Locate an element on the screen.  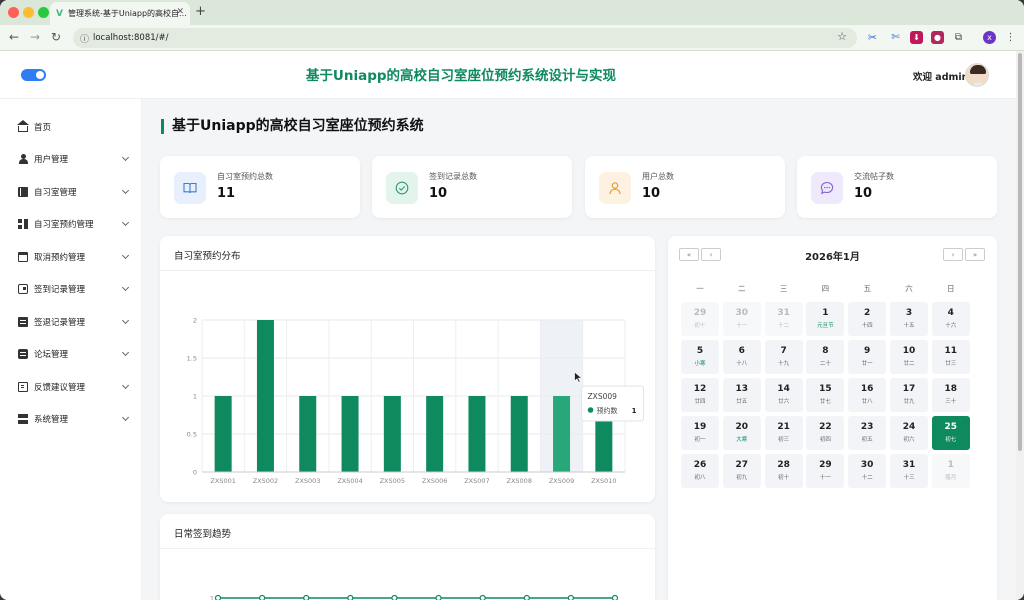
sidebar-item-study-rooms: 自习室管理 is located at coordinates (71, 192).